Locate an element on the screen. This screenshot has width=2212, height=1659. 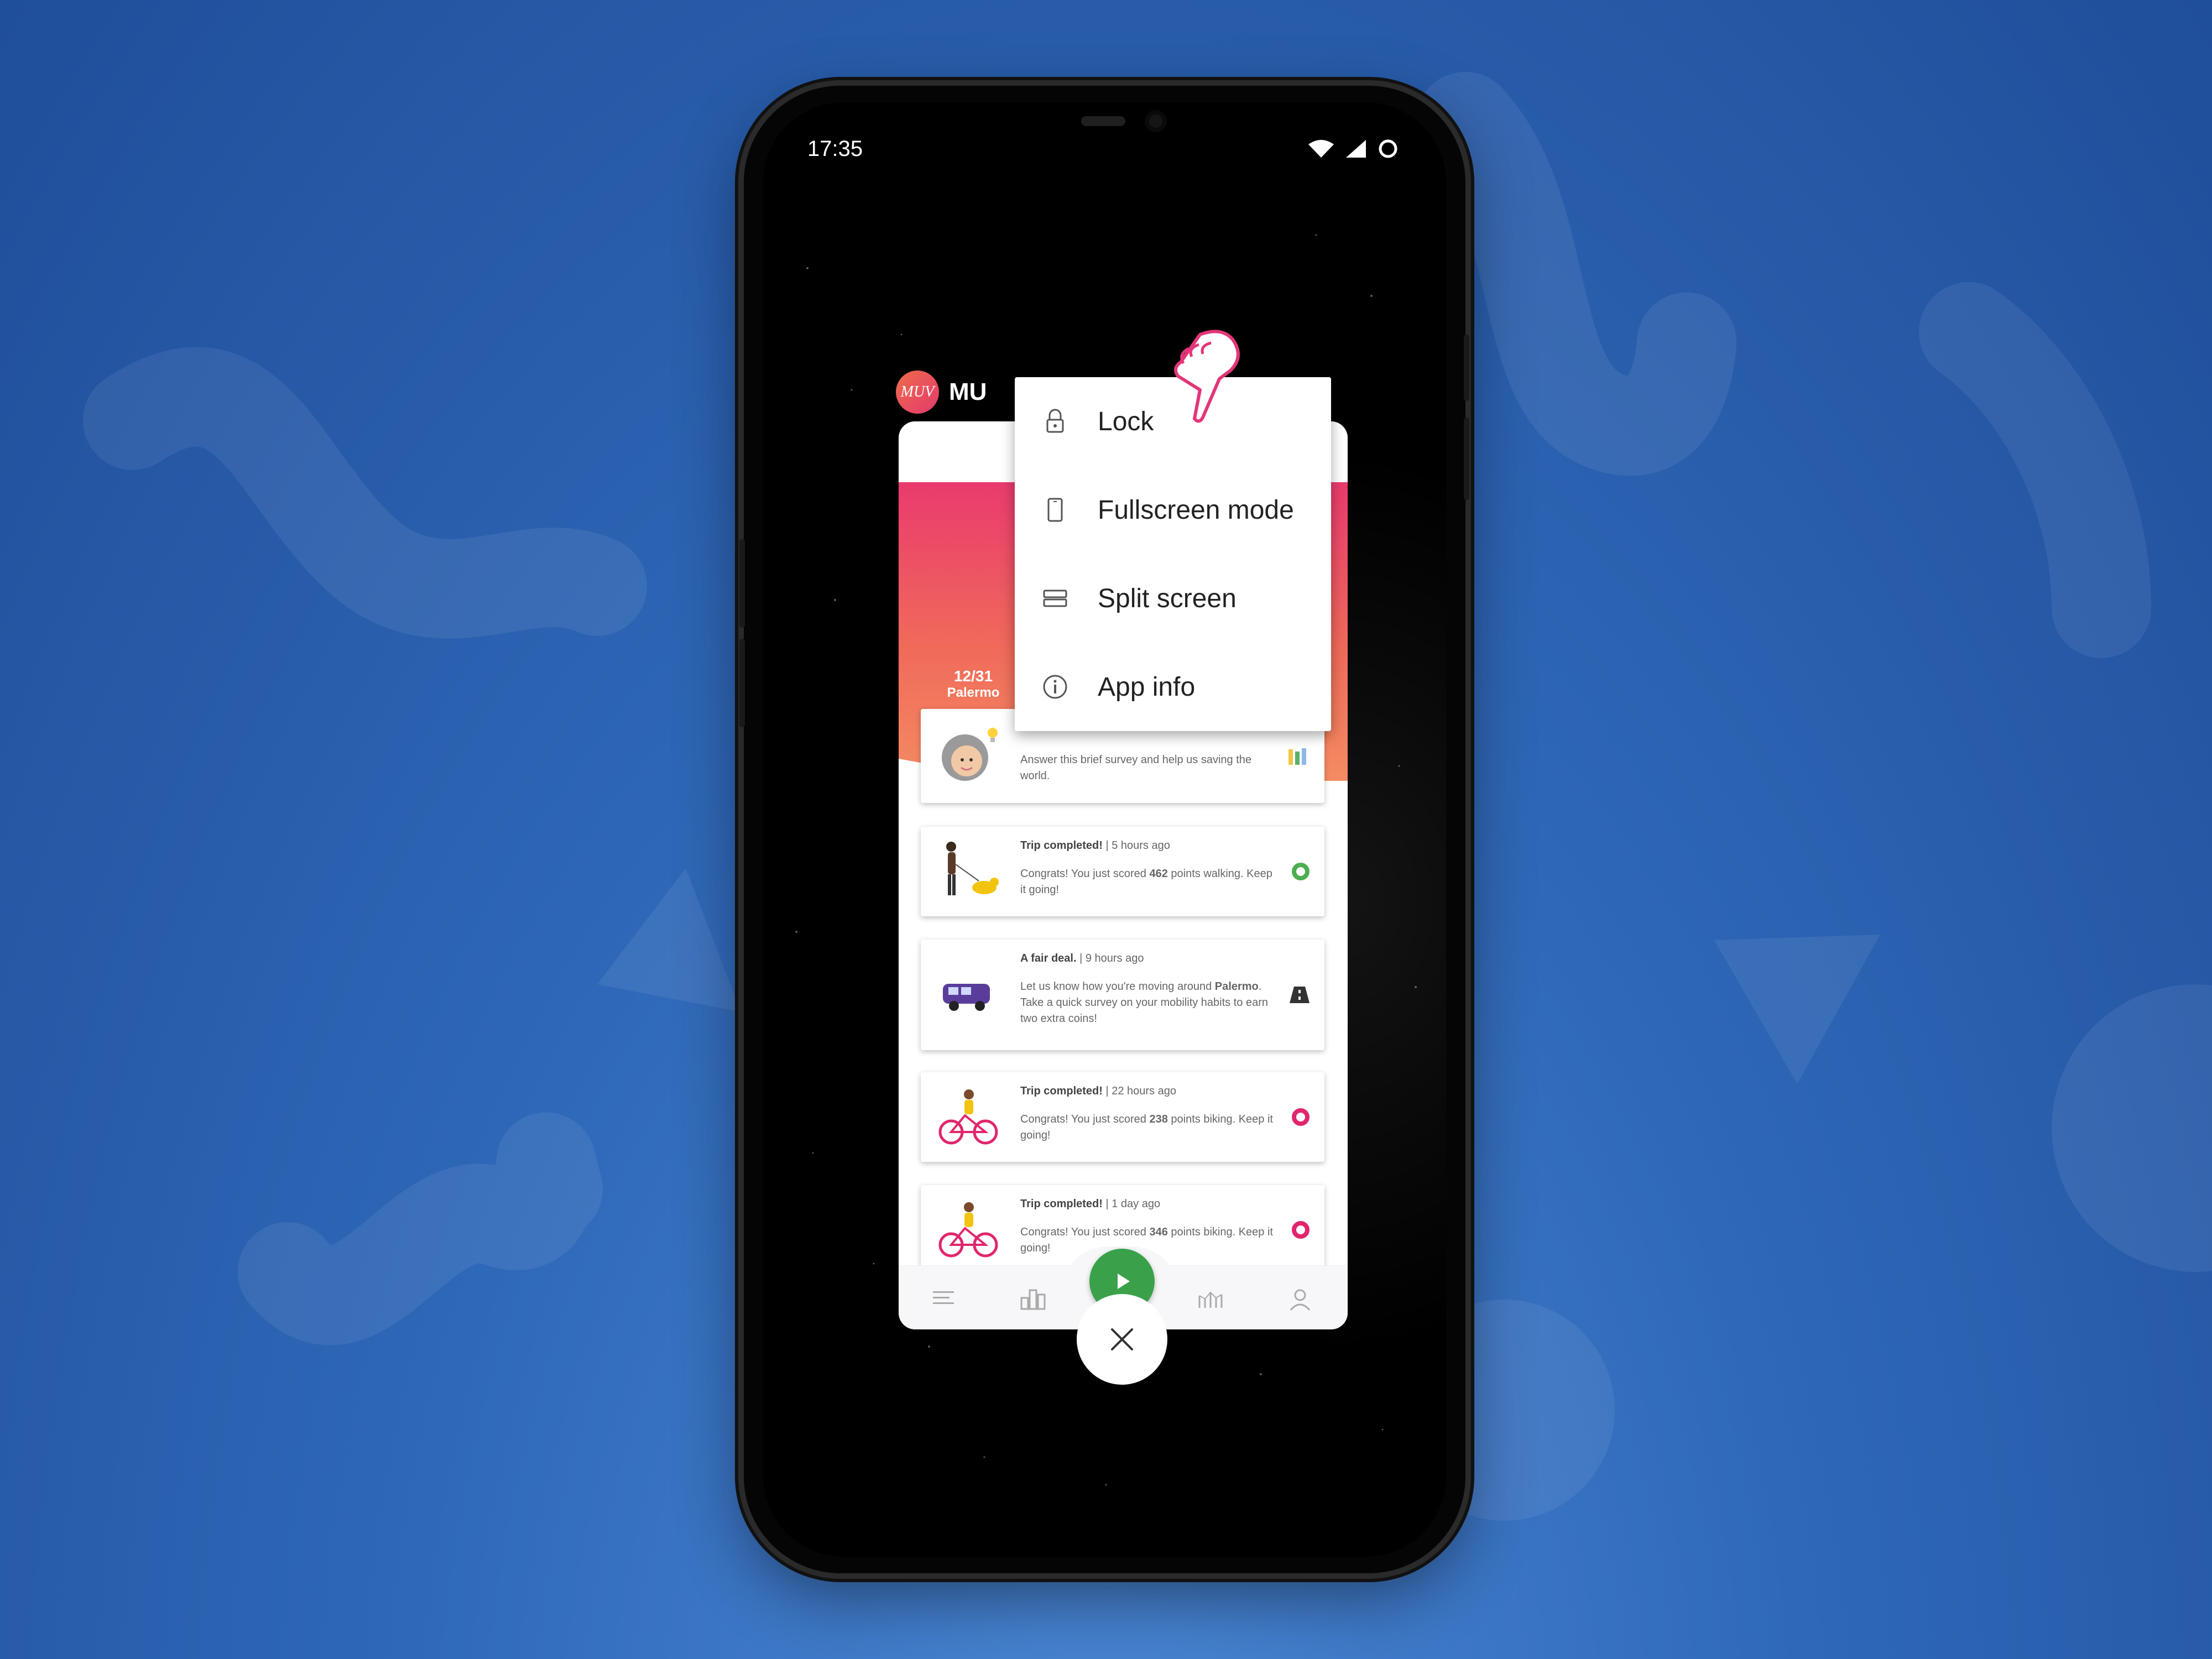
lock-icon is located at coordinates (1055, 421).